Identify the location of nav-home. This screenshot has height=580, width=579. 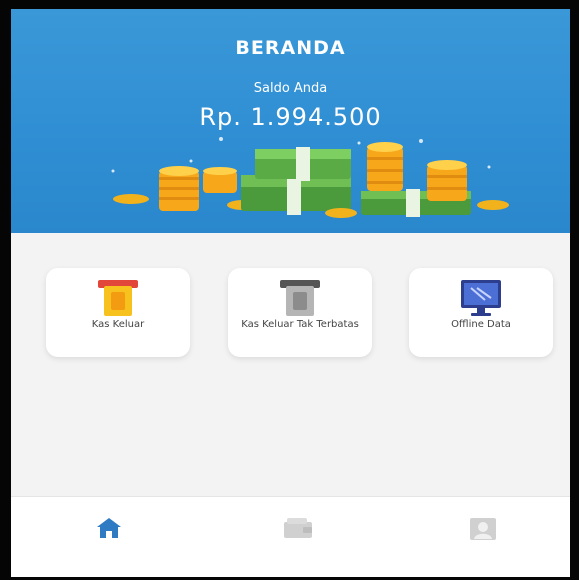
(109, 530).